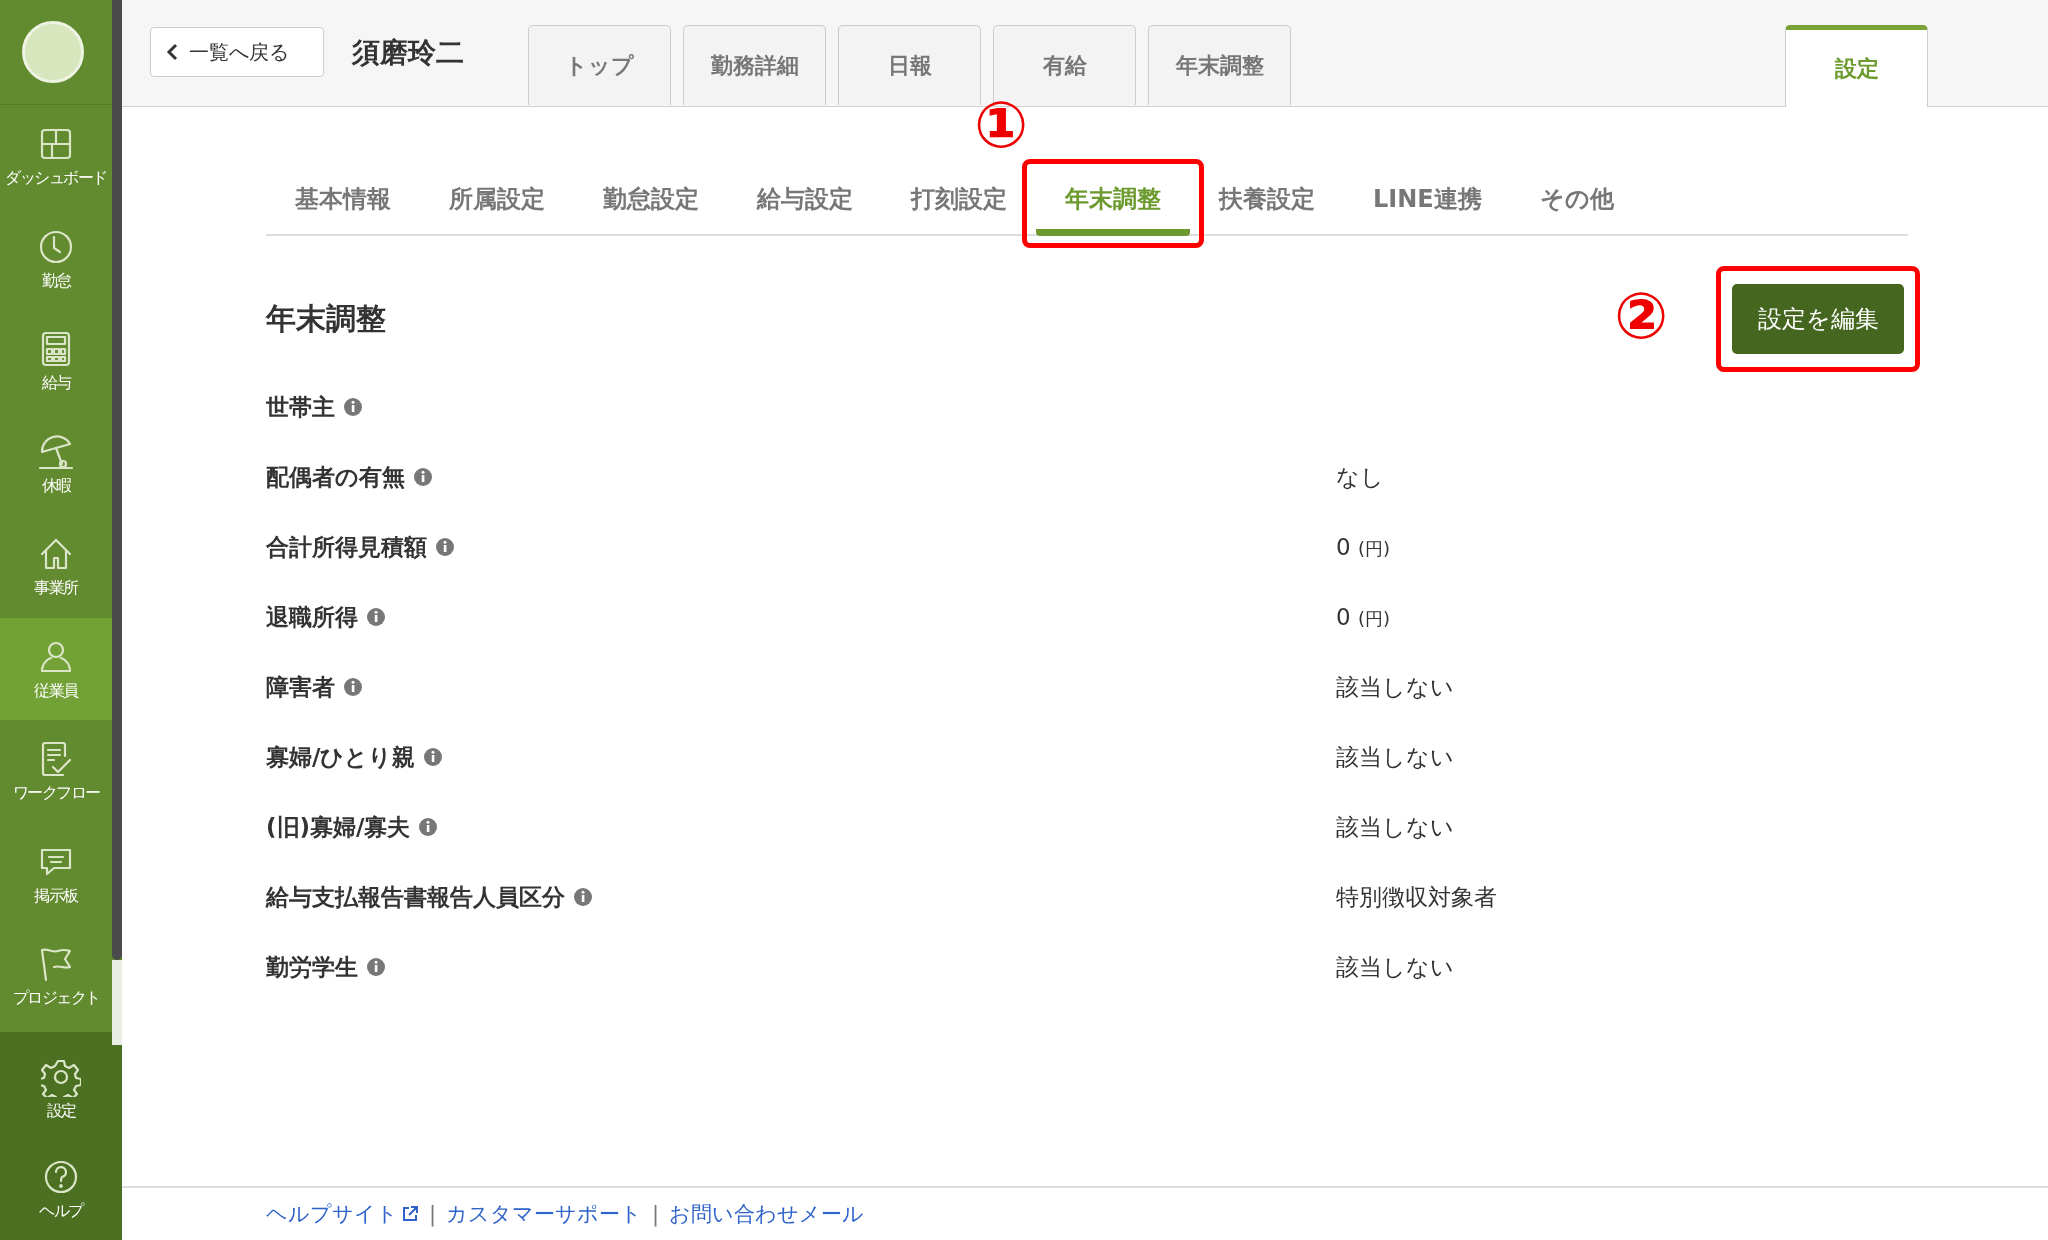  Describe the element at coordinates (1856, 66) in the screenshot. I see `tab: 設定` at that location.